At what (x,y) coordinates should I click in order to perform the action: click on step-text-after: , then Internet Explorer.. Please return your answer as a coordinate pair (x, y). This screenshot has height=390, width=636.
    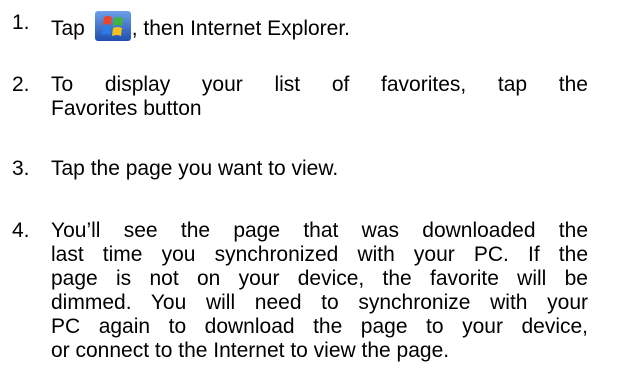
    Looking at the image, I should click on (240, 28).